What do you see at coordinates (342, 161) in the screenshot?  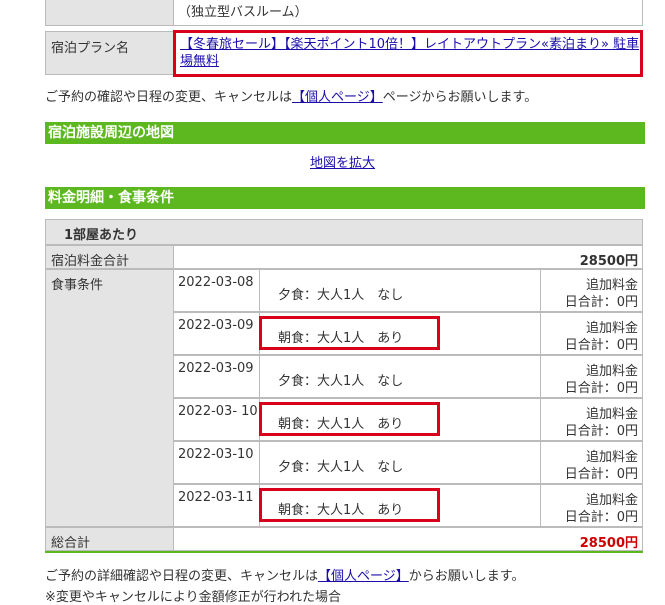 I see `map-enlarge-link: 地図を拡大` at bounding box center [342, 161].